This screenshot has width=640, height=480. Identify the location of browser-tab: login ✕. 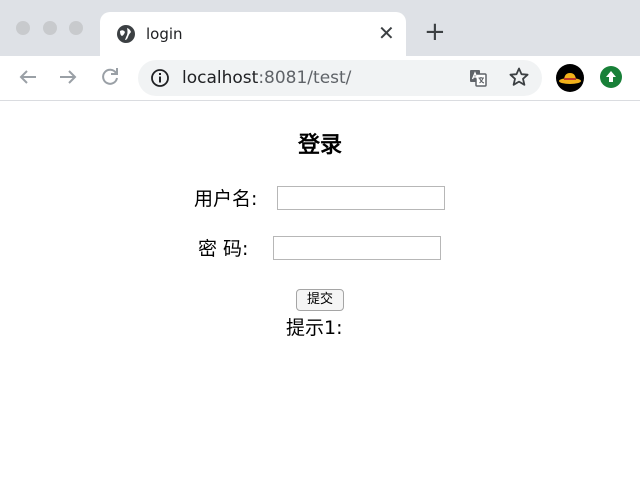
(253, 34).